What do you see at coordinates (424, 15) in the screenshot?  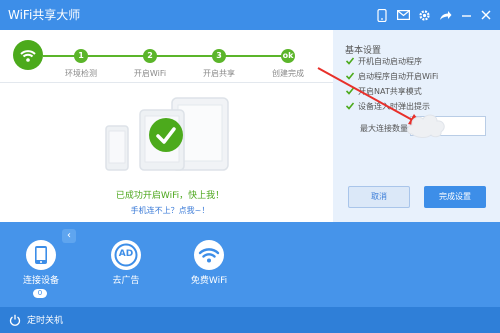 I see `gear-icon` at bounding box center [424, 15].